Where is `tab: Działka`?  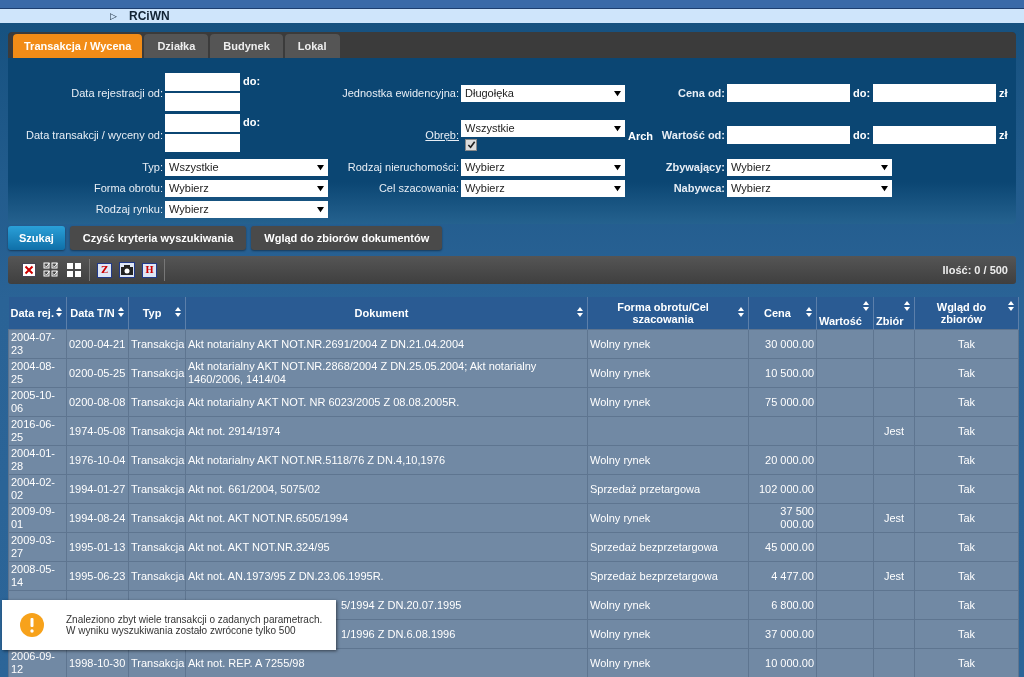
tab: Działka is located at coordinates (176, 46).